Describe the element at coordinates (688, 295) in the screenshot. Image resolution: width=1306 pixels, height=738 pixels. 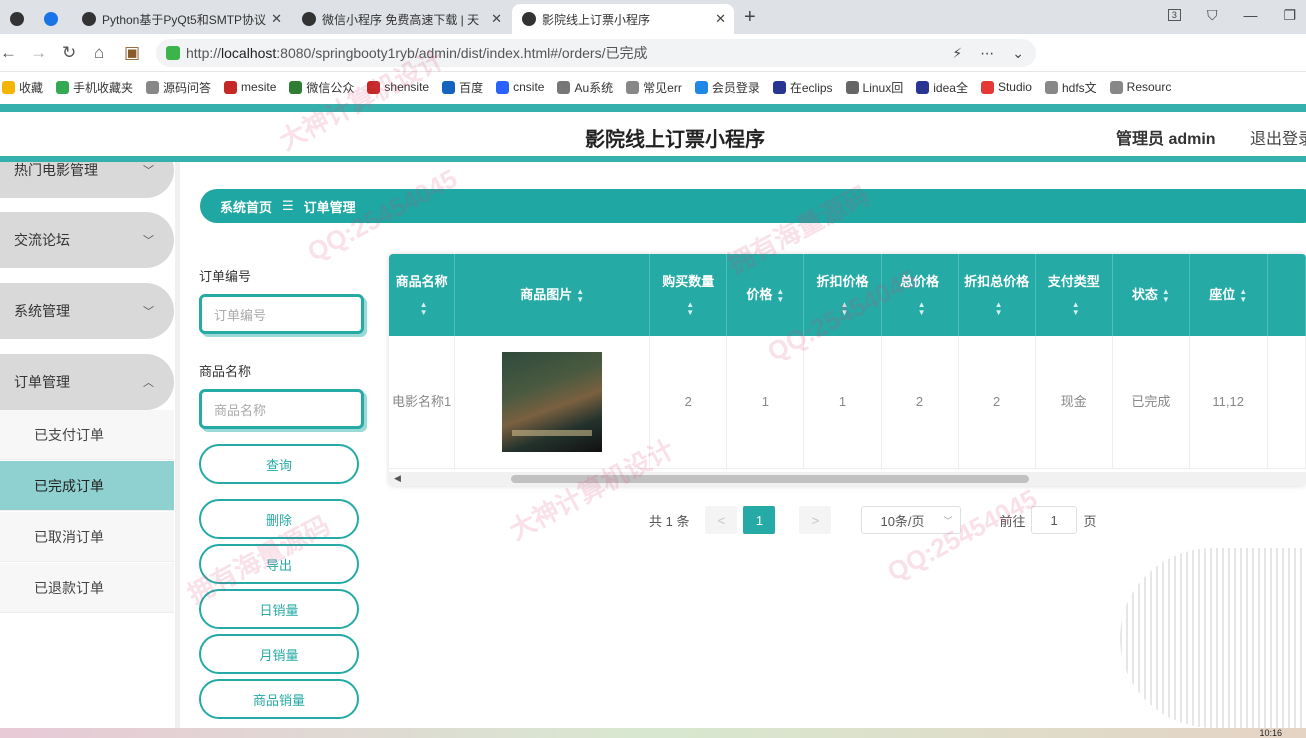
I see `column-header: 购买数量 ▲ ▼` at that location.